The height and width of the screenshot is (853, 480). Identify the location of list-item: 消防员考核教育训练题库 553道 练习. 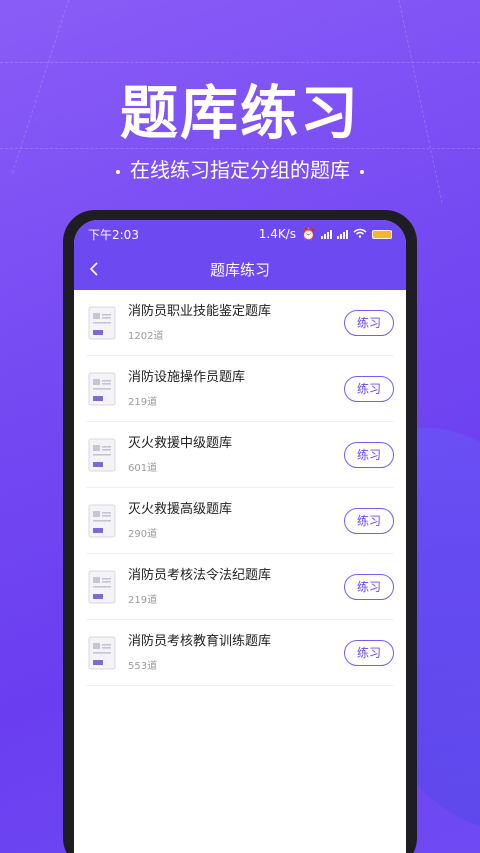
(240, 653).